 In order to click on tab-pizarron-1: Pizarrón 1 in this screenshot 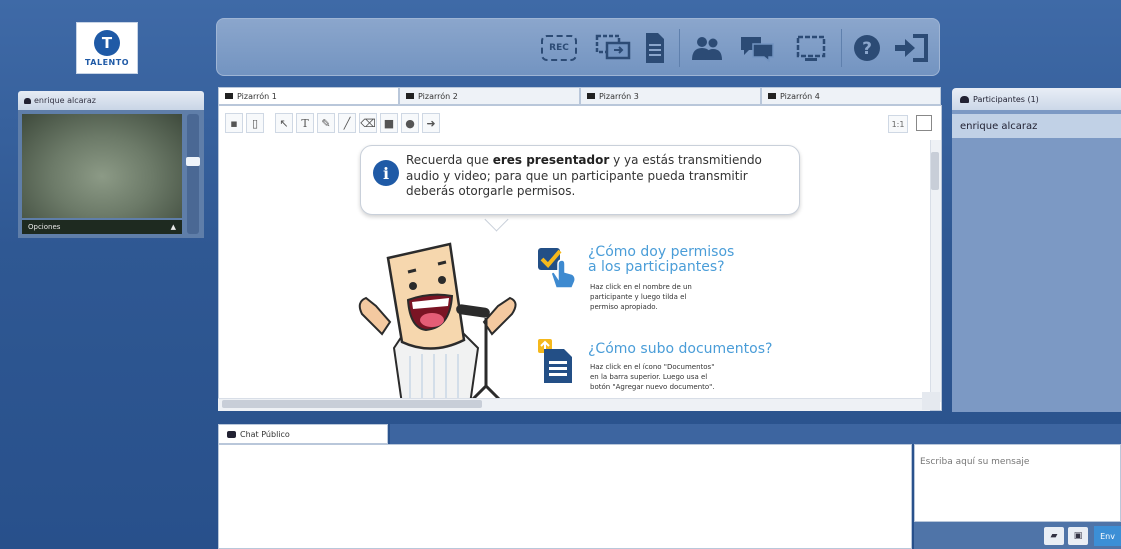, I will do `click(308, 96)`.